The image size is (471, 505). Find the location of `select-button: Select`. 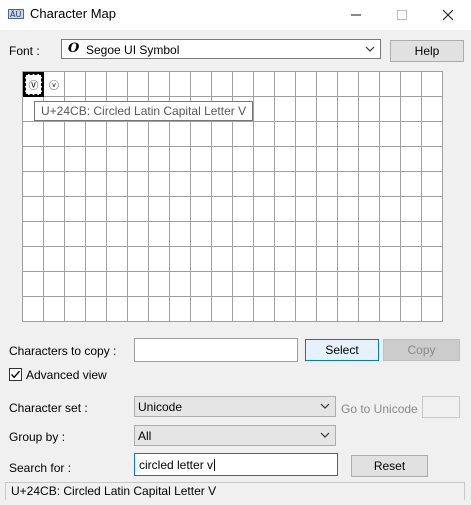

select-button: Select is located at coordinates (342, 350).